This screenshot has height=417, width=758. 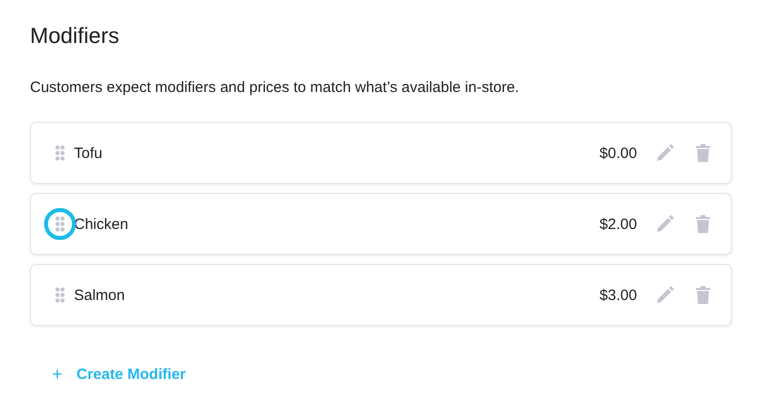 What do you see at coordinates (100, 295) in the screenshot?
I see `modifier-name: Salmon` at bounding box center [100, 295].